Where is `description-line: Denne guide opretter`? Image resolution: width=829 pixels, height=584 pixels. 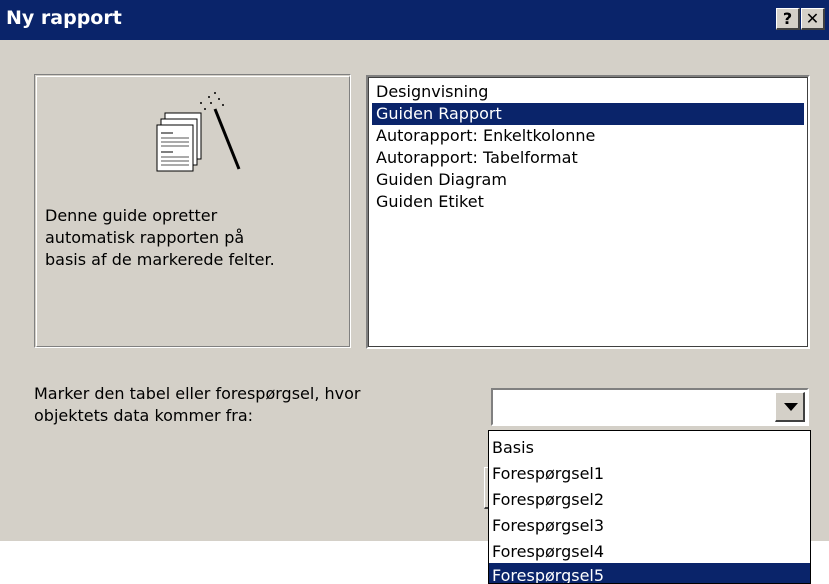 description-line: Denne guide opretter is located at coordinates (131, 215).